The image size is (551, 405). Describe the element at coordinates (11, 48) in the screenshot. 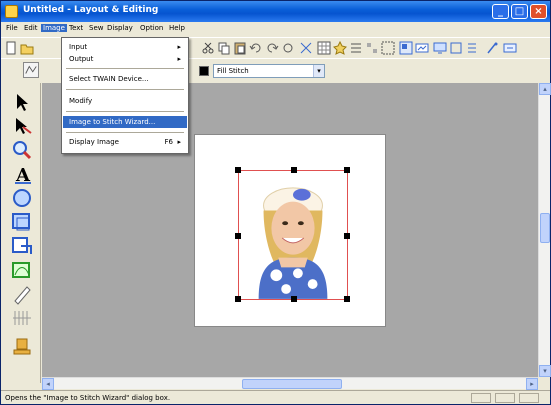

I see `new-file-icon` at that location.